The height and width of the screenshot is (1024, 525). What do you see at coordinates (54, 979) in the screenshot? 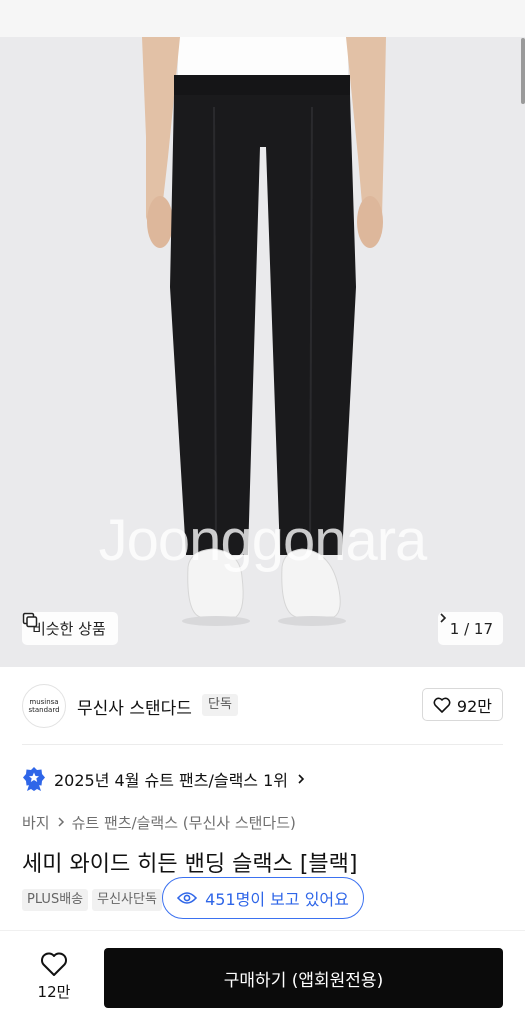
I see `favorite-button: 12만` at bounding box center [54, 979].